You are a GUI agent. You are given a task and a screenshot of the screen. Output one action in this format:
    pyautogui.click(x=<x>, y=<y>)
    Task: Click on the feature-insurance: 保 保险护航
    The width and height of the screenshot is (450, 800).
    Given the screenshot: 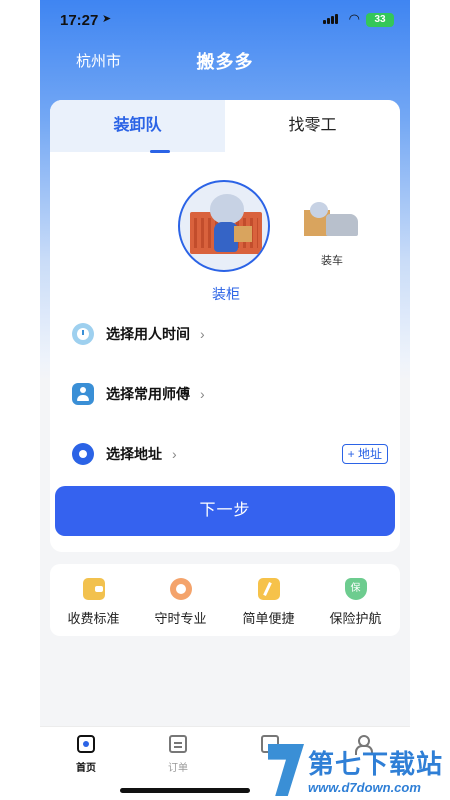 What is the action you would take?
    pyautogui.click(x=355, y=602)
    